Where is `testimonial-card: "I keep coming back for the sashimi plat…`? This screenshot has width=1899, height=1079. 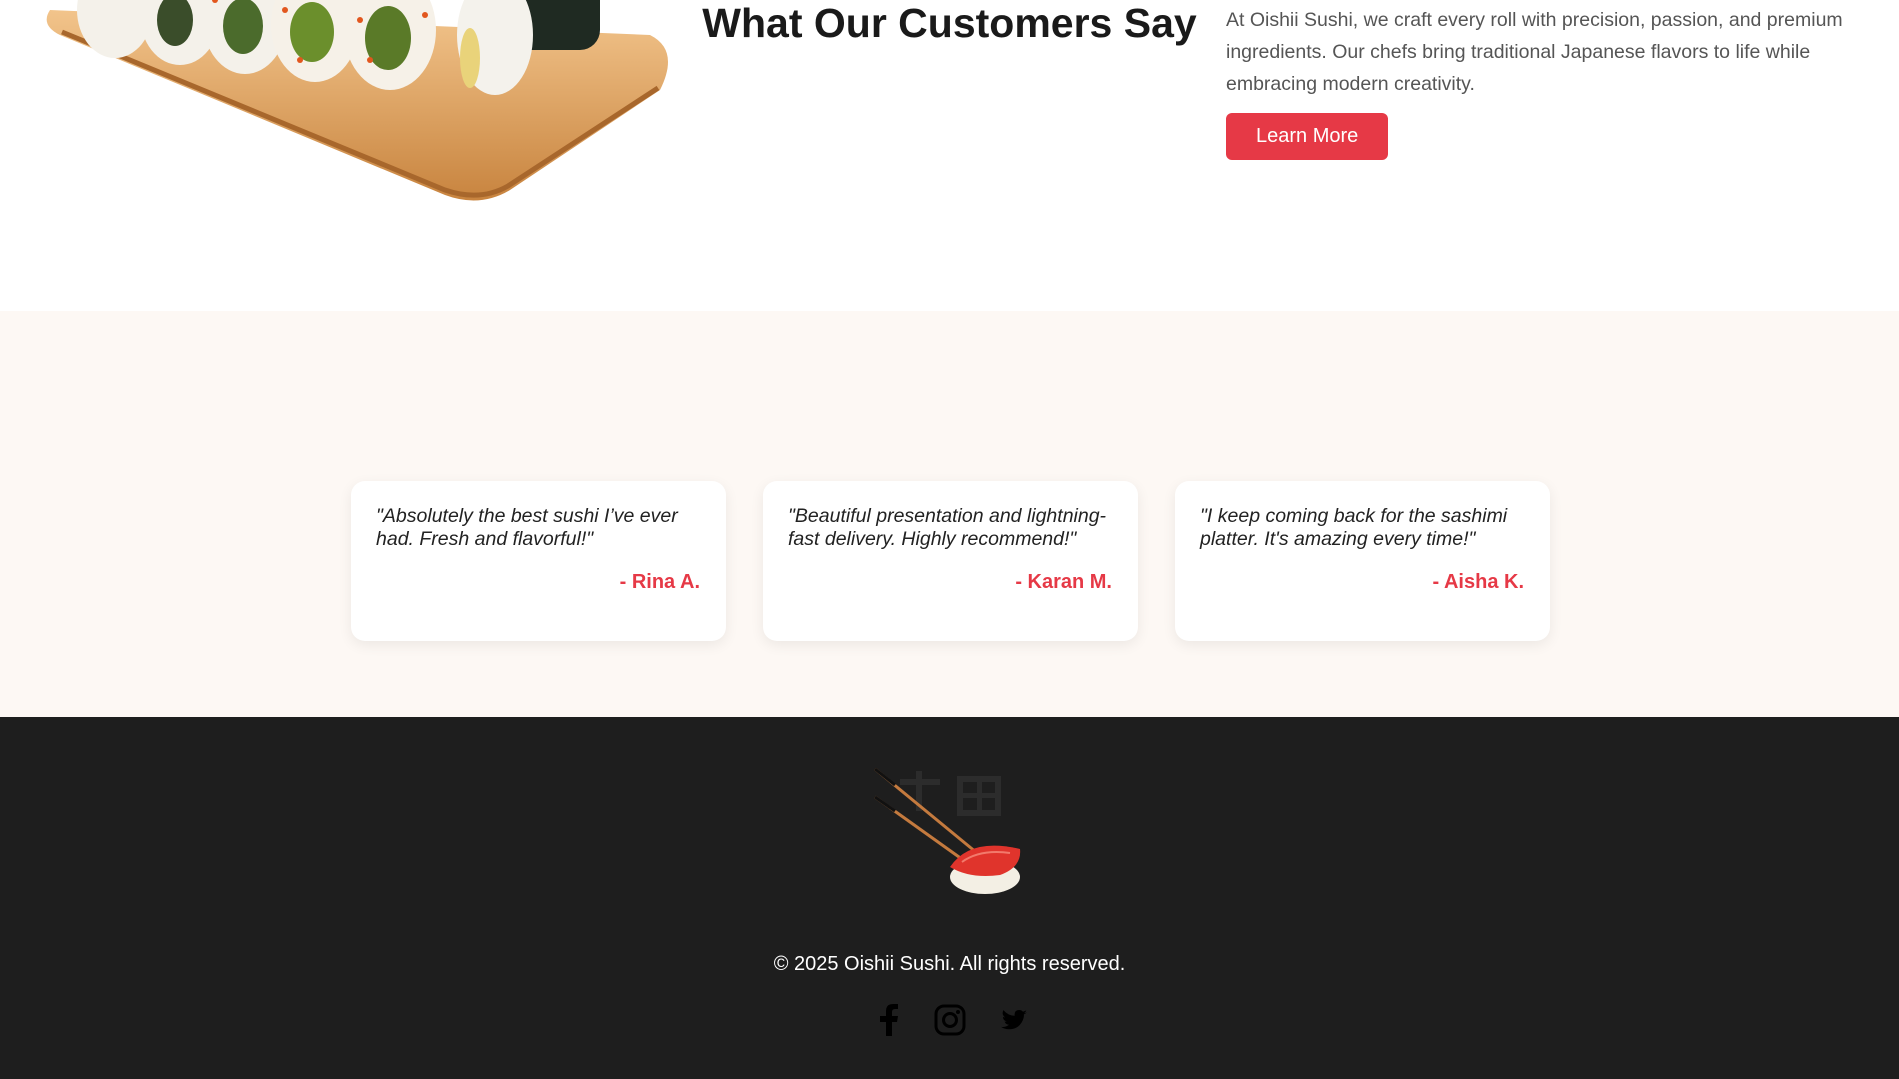
testimonial-card: "I keep coming back for the sashimi plat… is located at coordinates (1362, 561).